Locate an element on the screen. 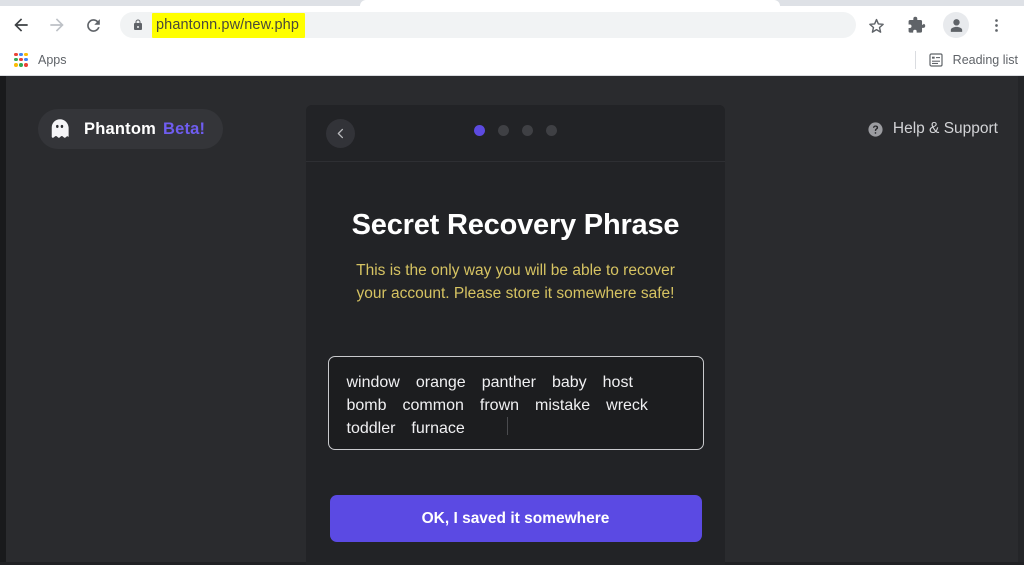  seed-word: host is located at coordinates (617, 382).